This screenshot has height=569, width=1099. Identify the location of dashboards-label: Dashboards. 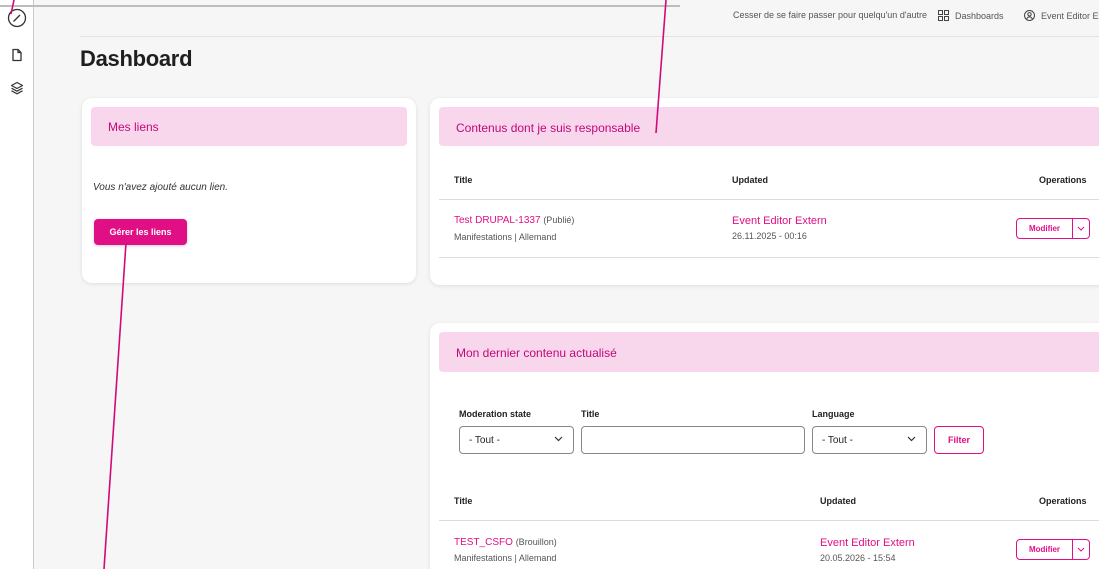
(979, 15).